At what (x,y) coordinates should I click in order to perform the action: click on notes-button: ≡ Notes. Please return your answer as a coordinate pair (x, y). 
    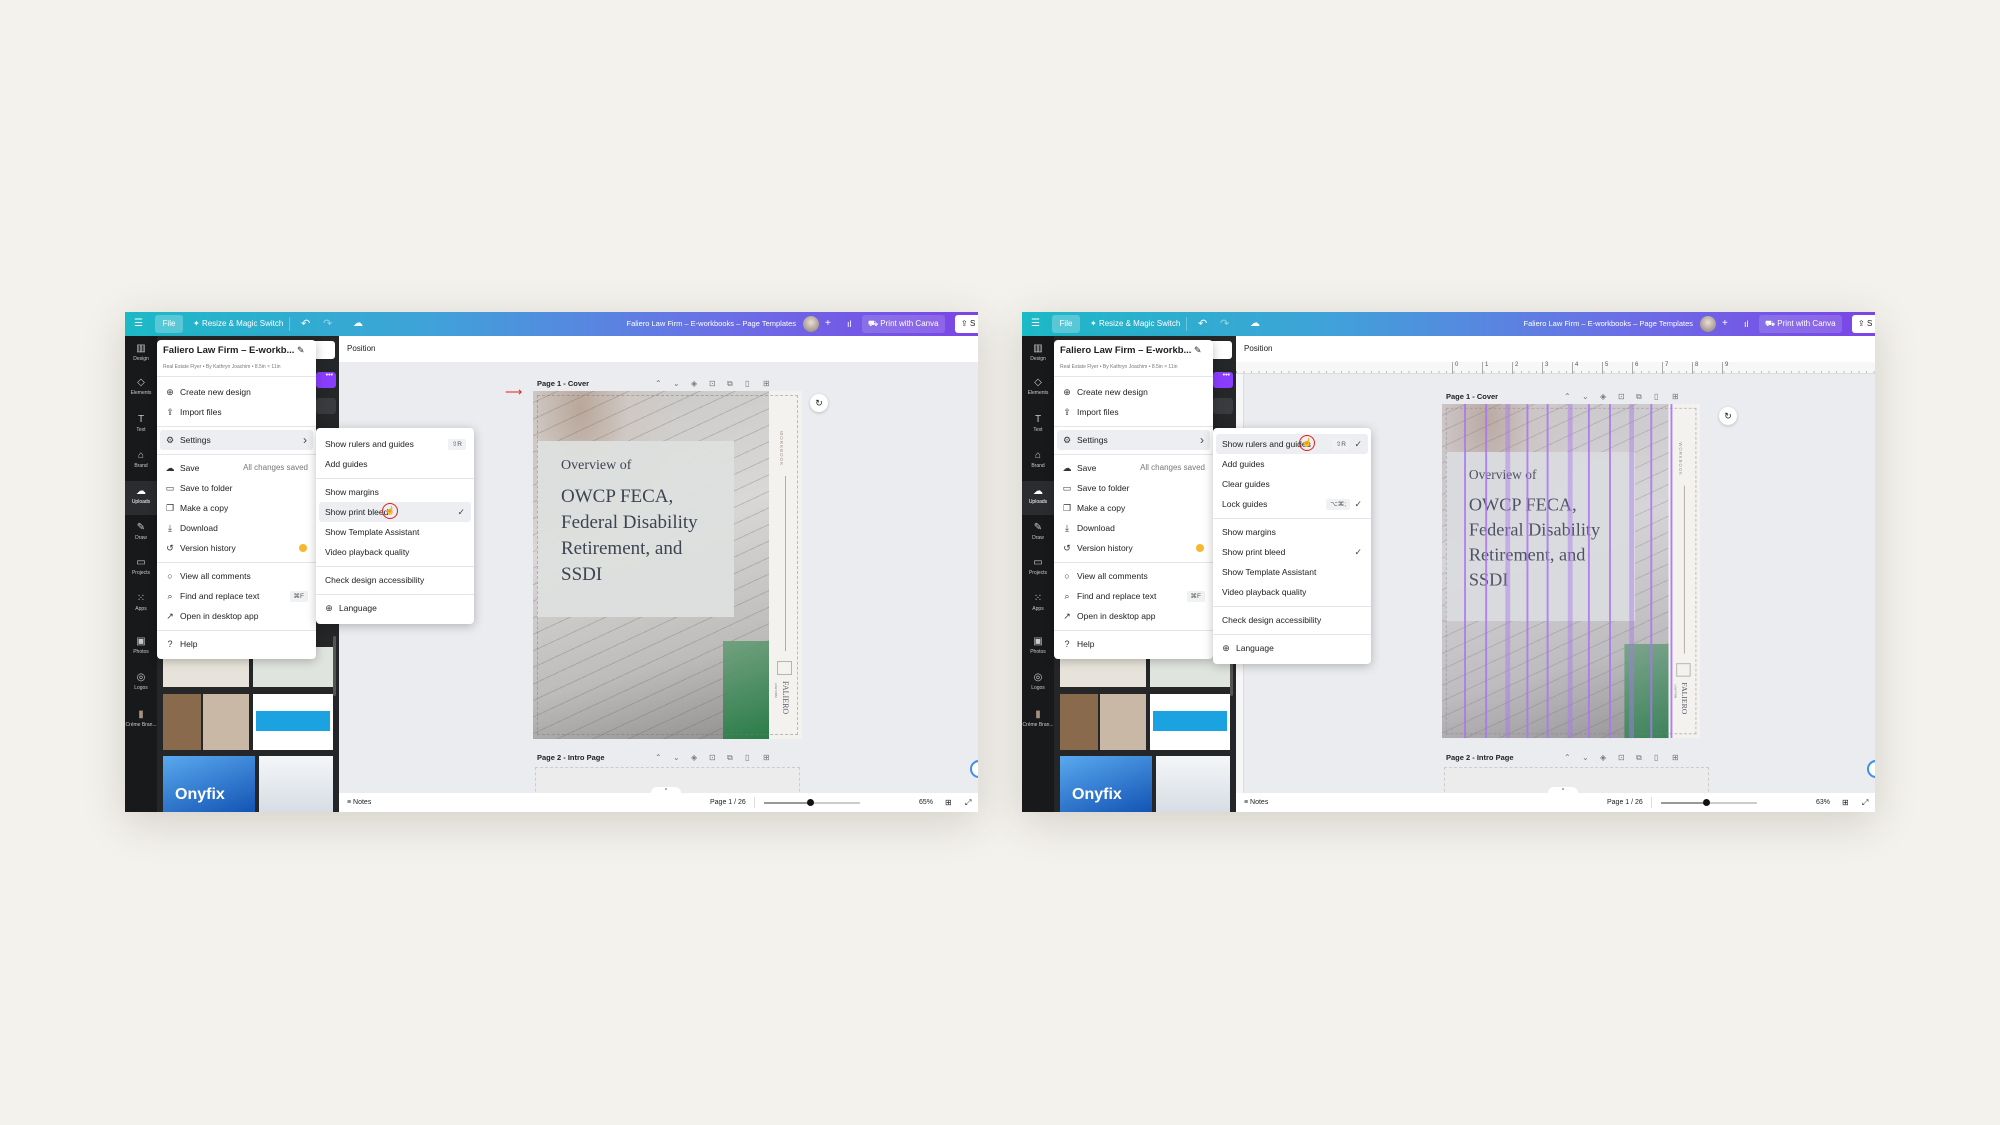
    Looking at the image, I should click on (1256, 802).